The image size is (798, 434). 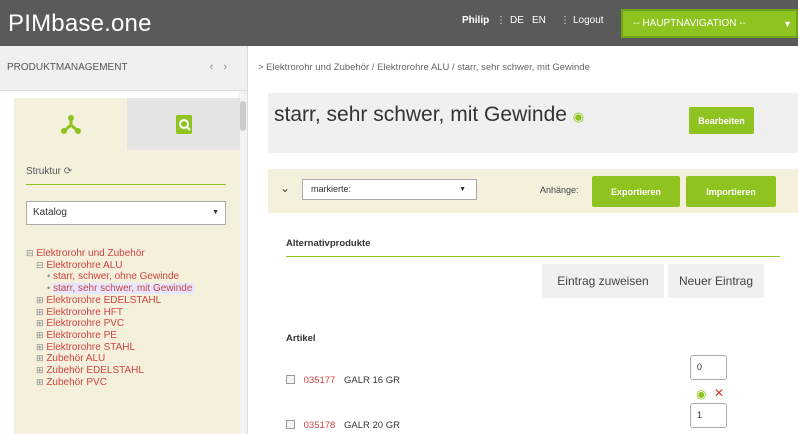 I want to click on tree-item: ⊞ Zubehör PVC, so click(x=110, y=383).